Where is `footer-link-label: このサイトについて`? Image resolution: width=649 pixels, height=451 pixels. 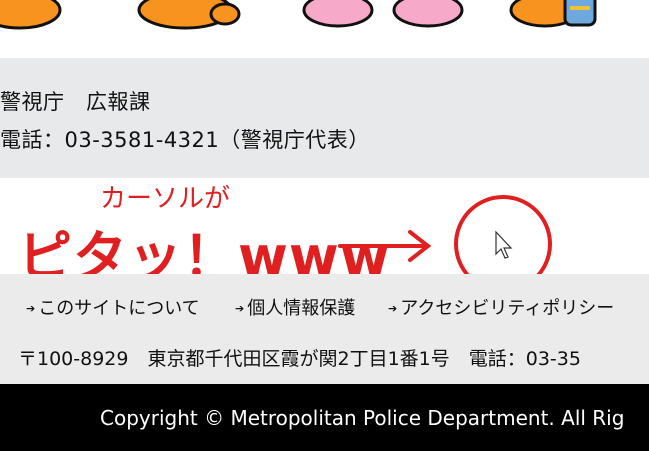
footer-link-label: このサイトについて is located at coordinates (119, 308).